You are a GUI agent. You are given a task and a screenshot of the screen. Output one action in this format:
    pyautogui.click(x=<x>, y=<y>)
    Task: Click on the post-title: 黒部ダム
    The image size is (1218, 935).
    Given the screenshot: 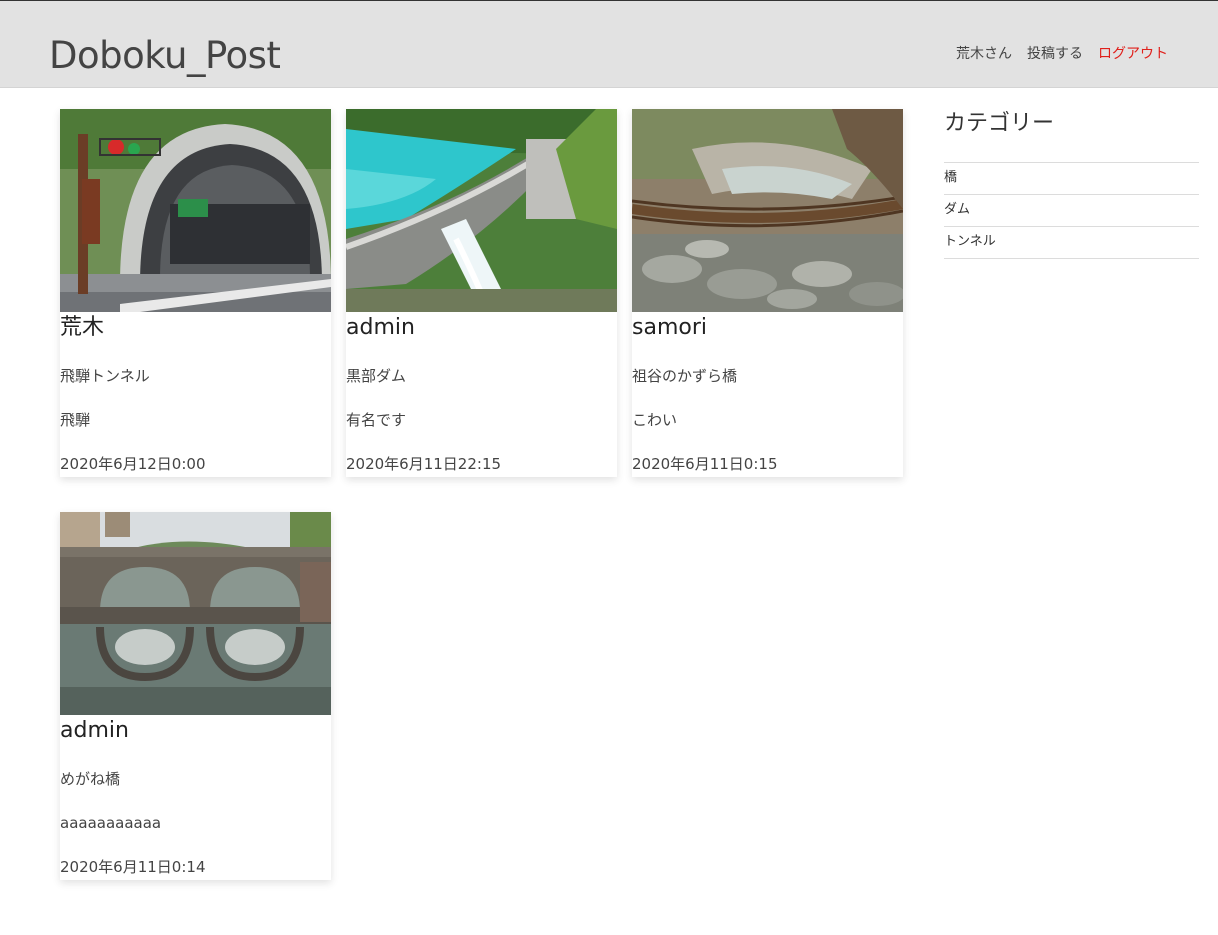 What is the action you would take?
    pyautogui.click(x=376, y=376)
    